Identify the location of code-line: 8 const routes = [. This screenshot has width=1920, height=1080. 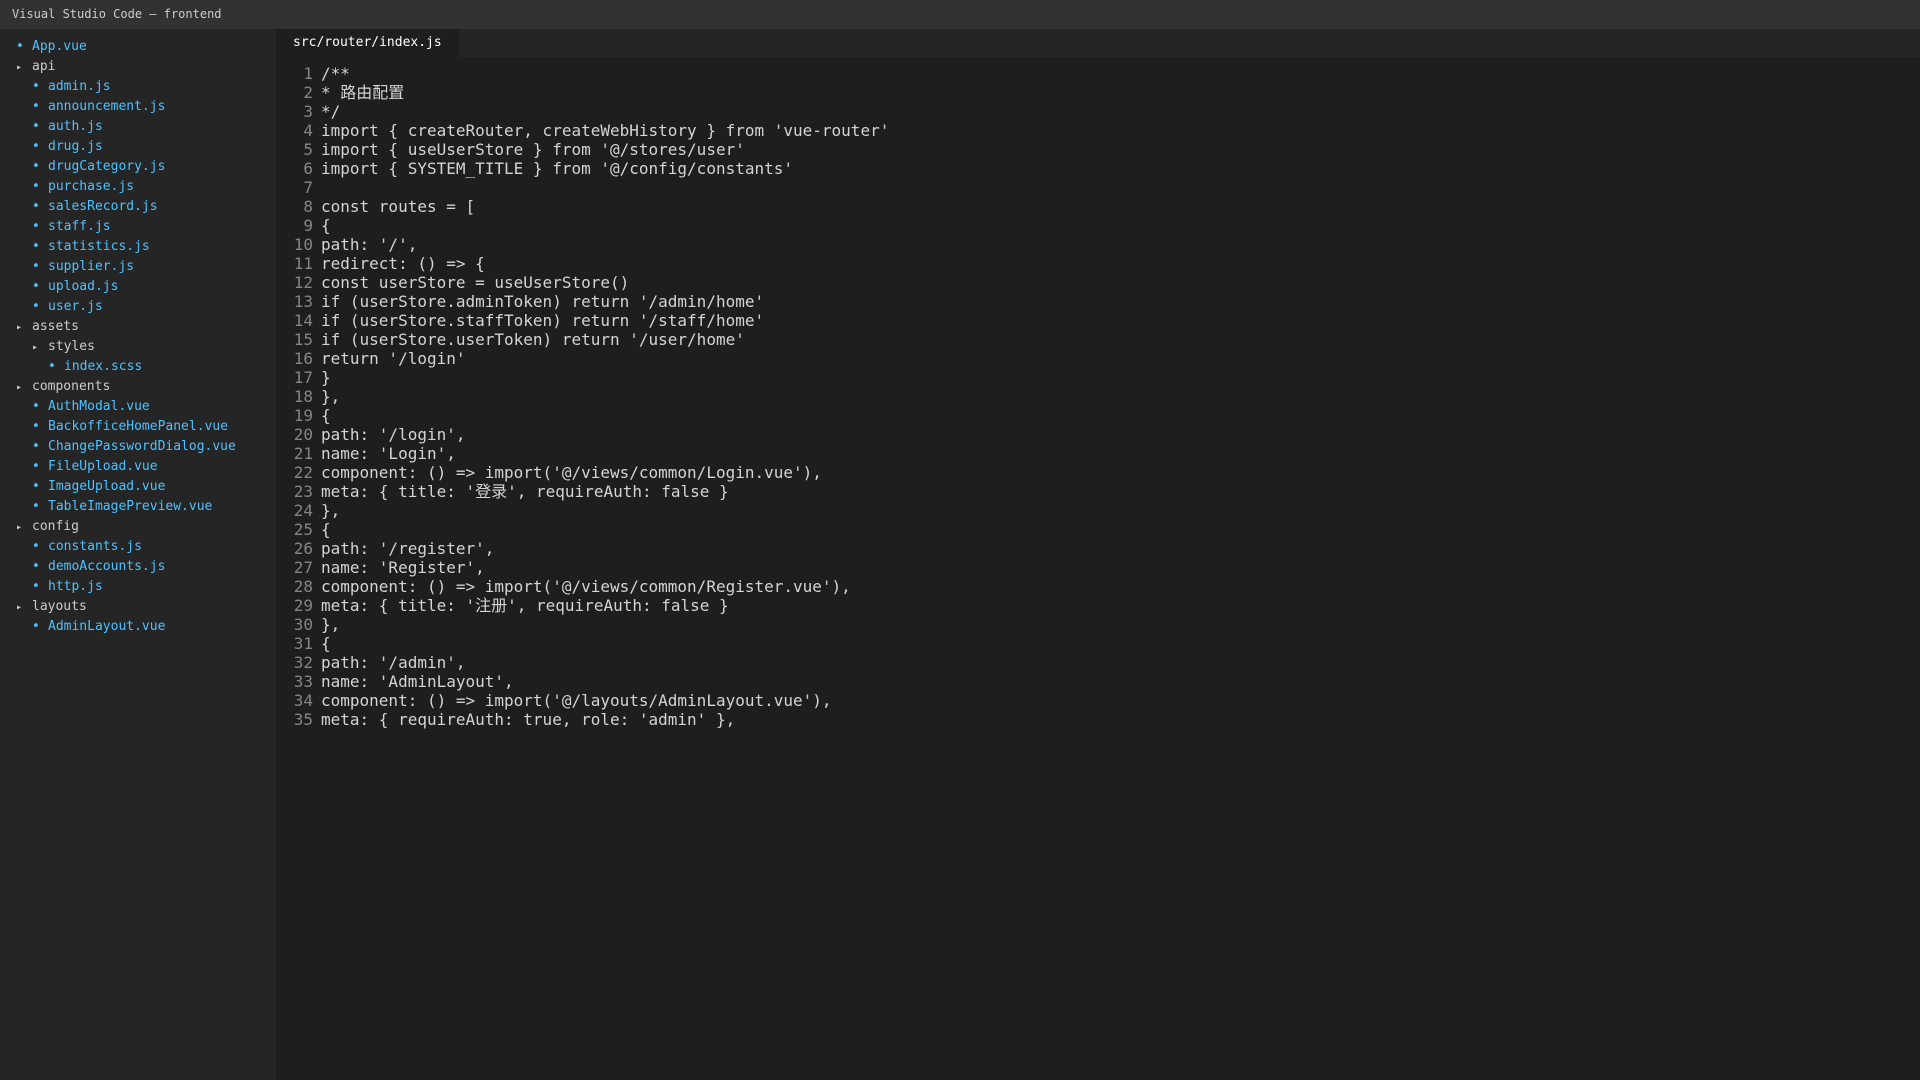
(1098, 206).